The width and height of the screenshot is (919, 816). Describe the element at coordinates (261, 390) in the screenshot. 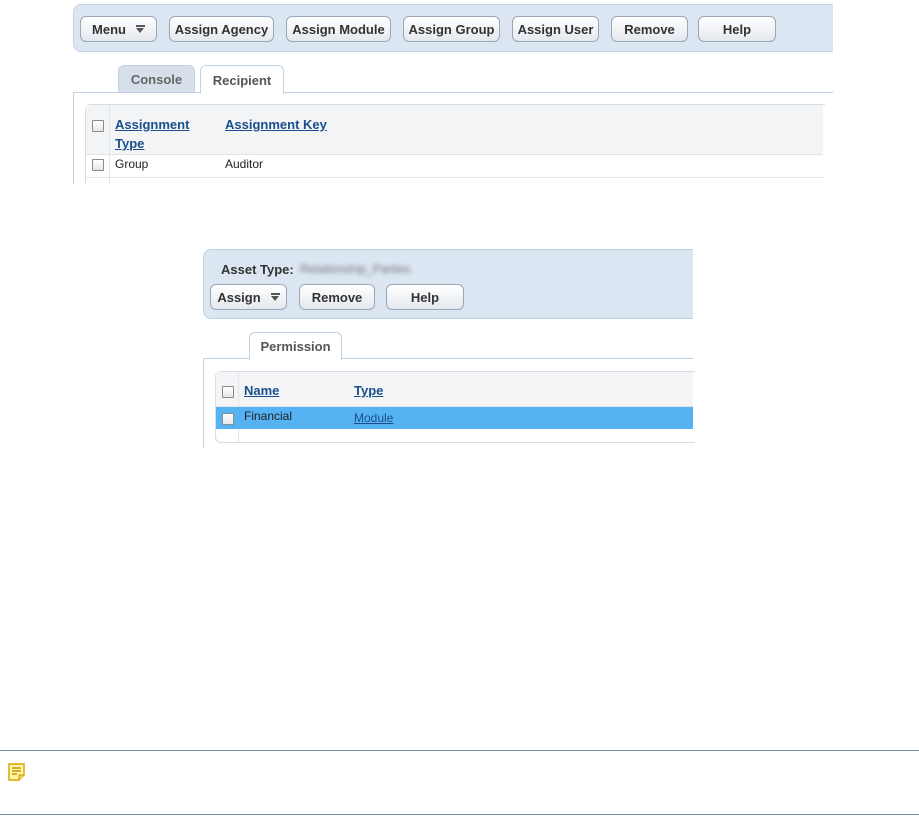

I see `column-header-name: Name` at that location.